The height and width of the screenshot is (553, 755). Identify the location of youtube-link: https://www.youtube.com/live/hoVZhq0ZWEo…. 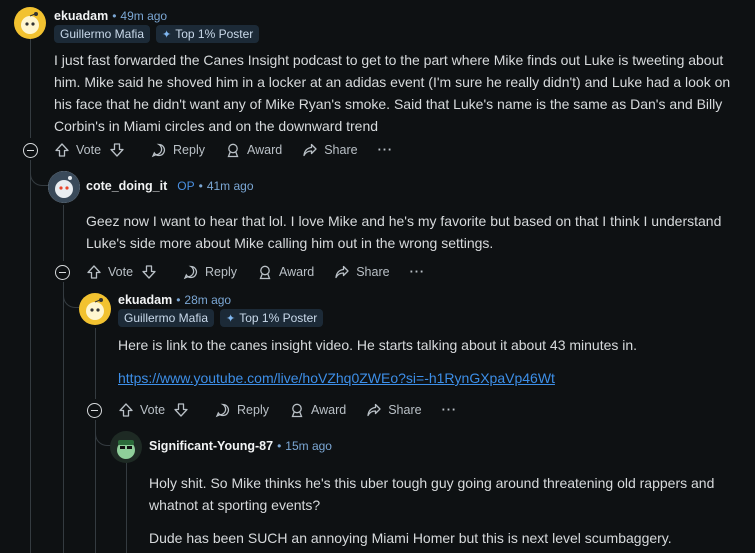
(336, 378).